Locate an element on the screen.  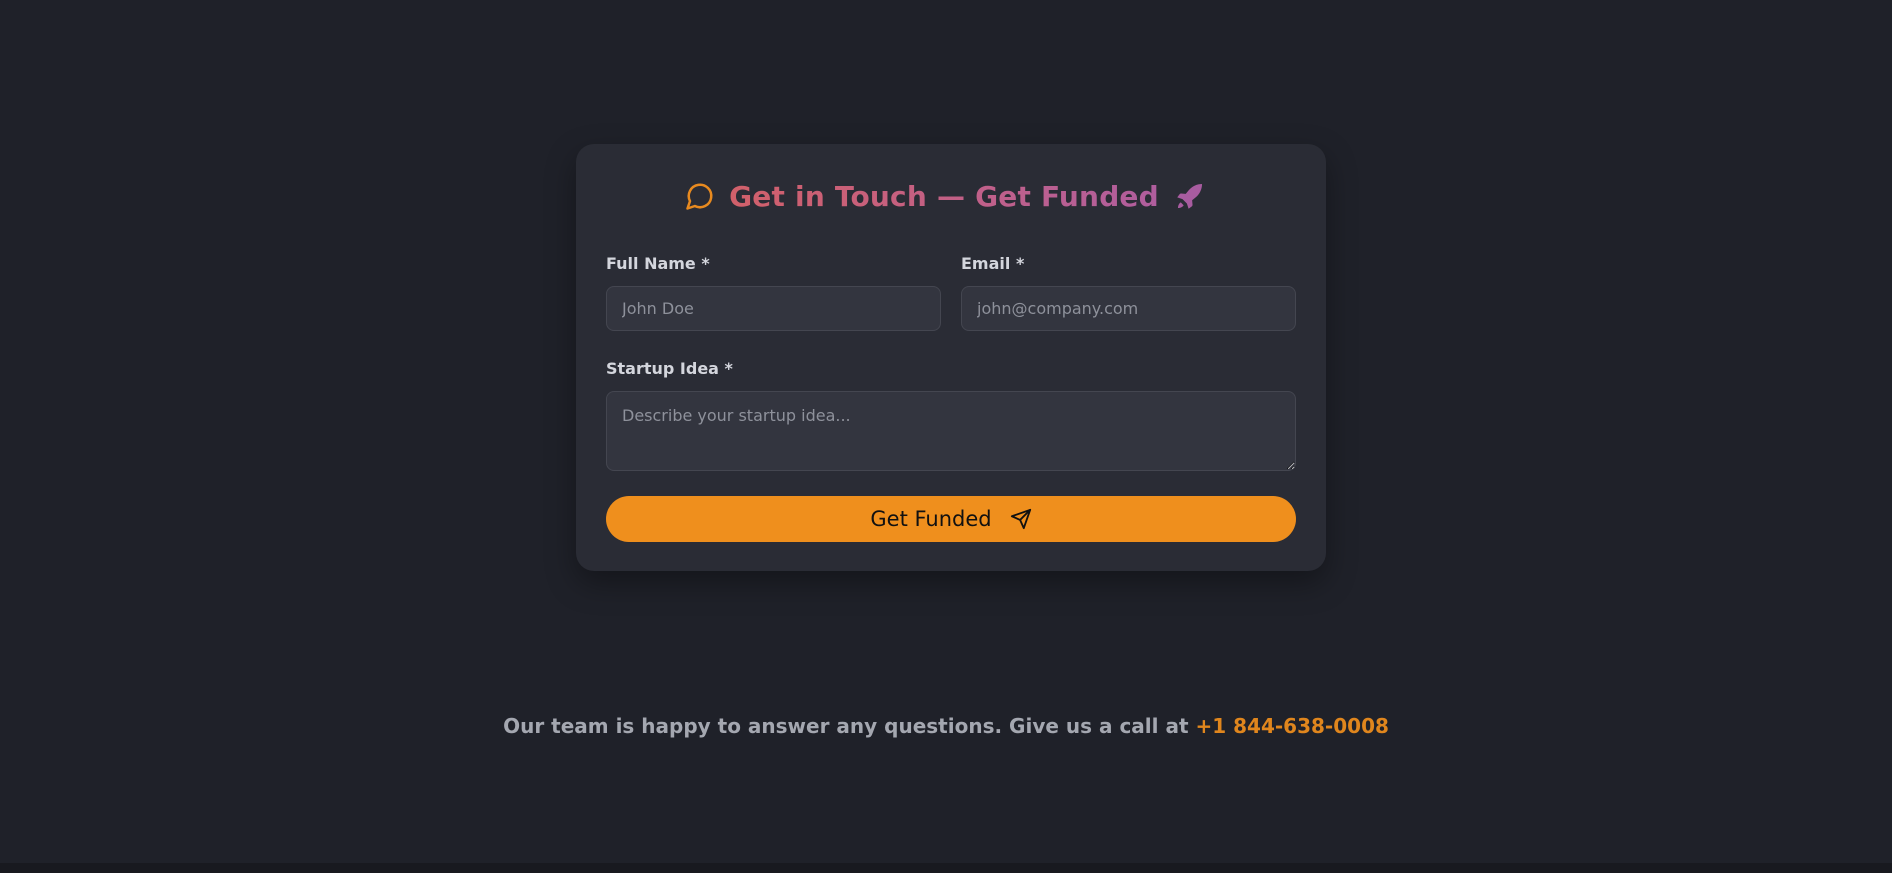
startup-idea-label: Startup Idea * is located at coordinates (669, 368).